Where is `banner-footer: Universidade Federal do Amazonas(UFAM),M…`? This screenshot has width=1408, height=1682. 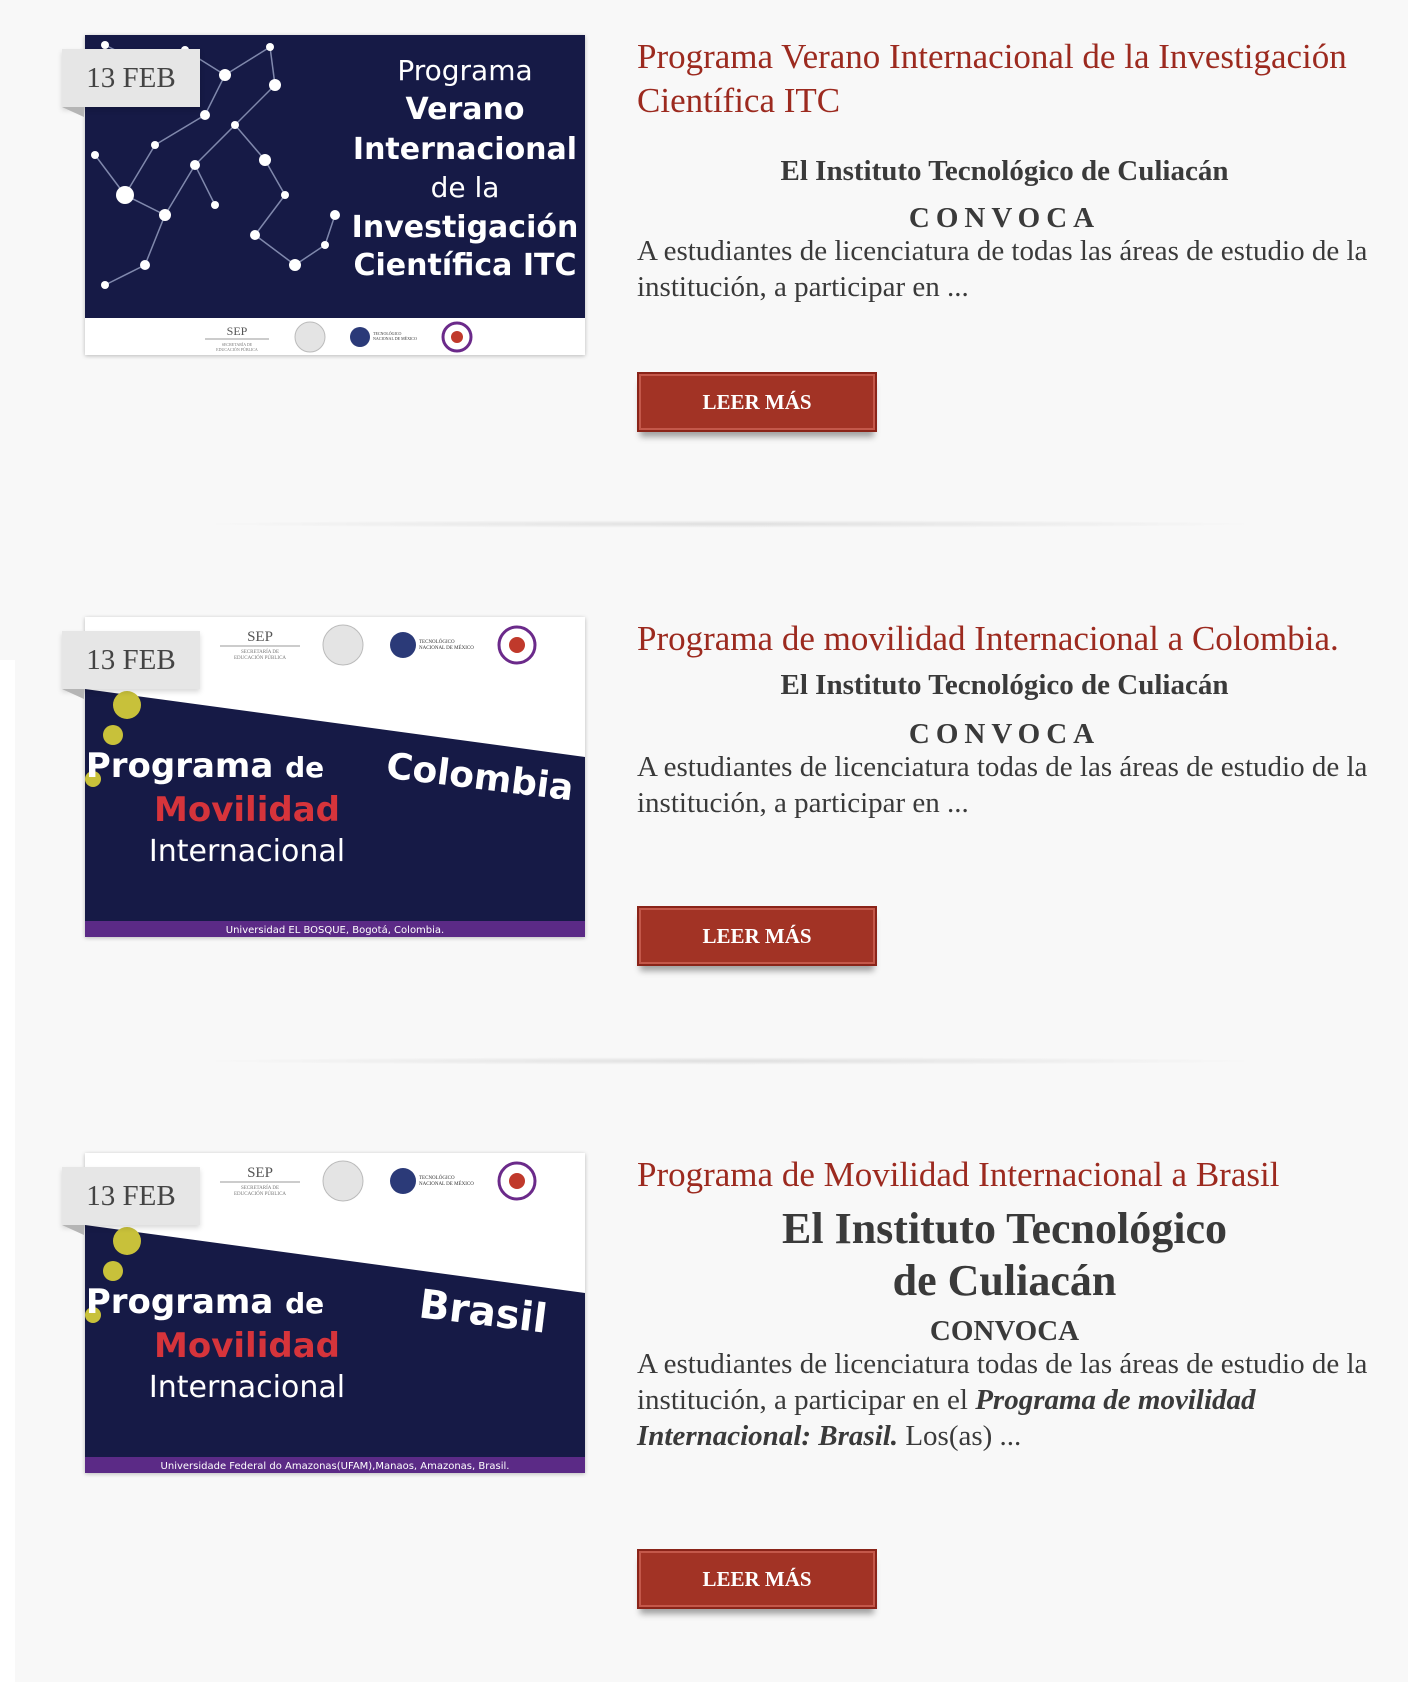
banner-footer: Universidade Federal do Amazonas(UFAM),M… is located at coordinates (335, 1466).